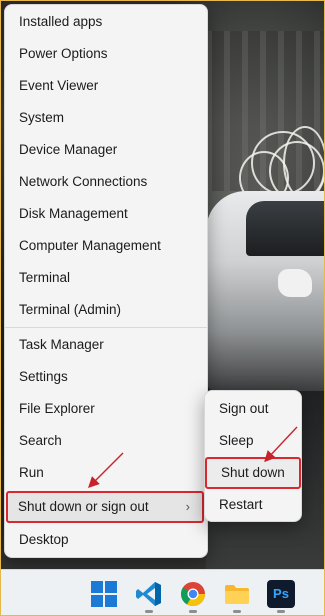 This screenshot has width=325, height=616. Describe the element at coordinates (285, 228) in the screenshot. I see `wallpaper-car-window` at that location.